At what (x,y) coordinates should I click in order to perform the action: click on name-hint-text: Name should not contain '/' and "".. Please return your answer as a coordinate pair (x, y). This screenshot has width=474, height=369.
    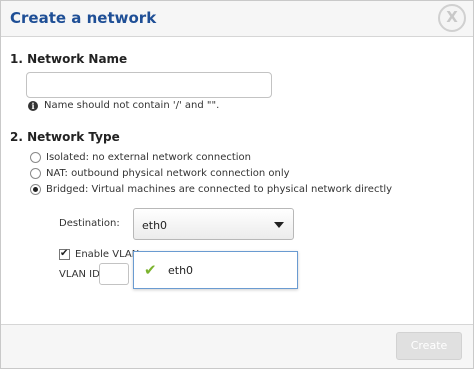
    Looking at the image, I should click on (132, 105).